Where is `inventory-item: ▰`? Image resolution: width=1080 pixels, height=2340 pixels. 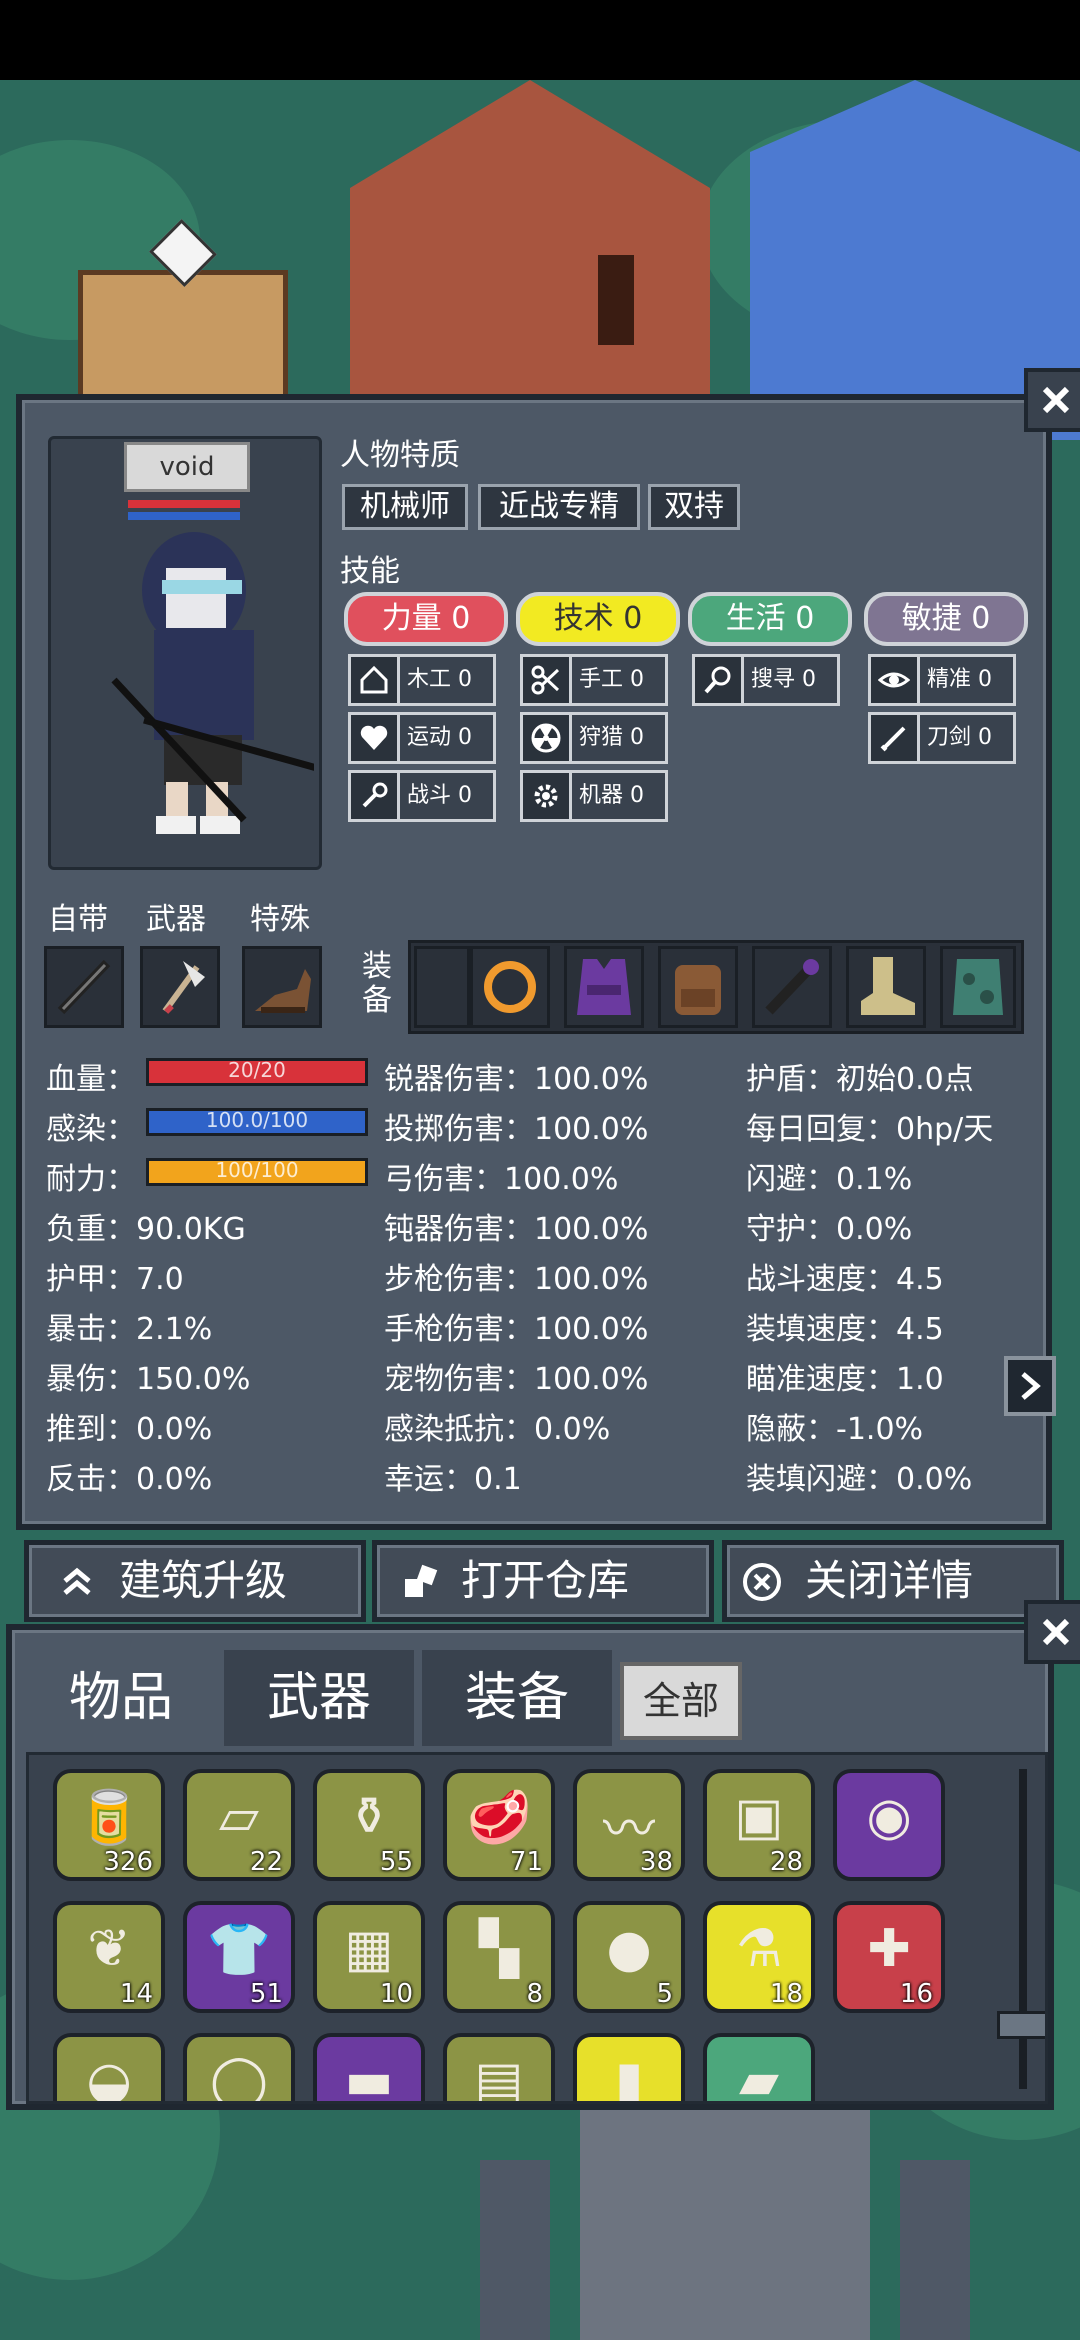 inventory-item: ▰ is located at coordinates (759, 2067).